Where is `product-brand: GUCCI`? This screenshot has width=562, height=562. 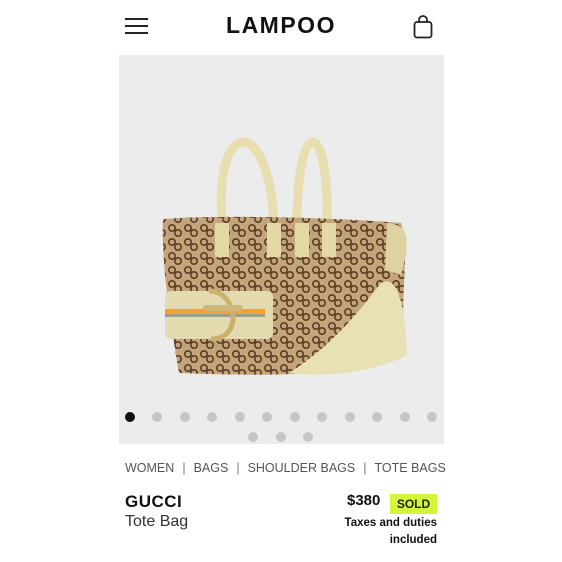
product-brand: GUCCI is located at coordinates (153, 502).